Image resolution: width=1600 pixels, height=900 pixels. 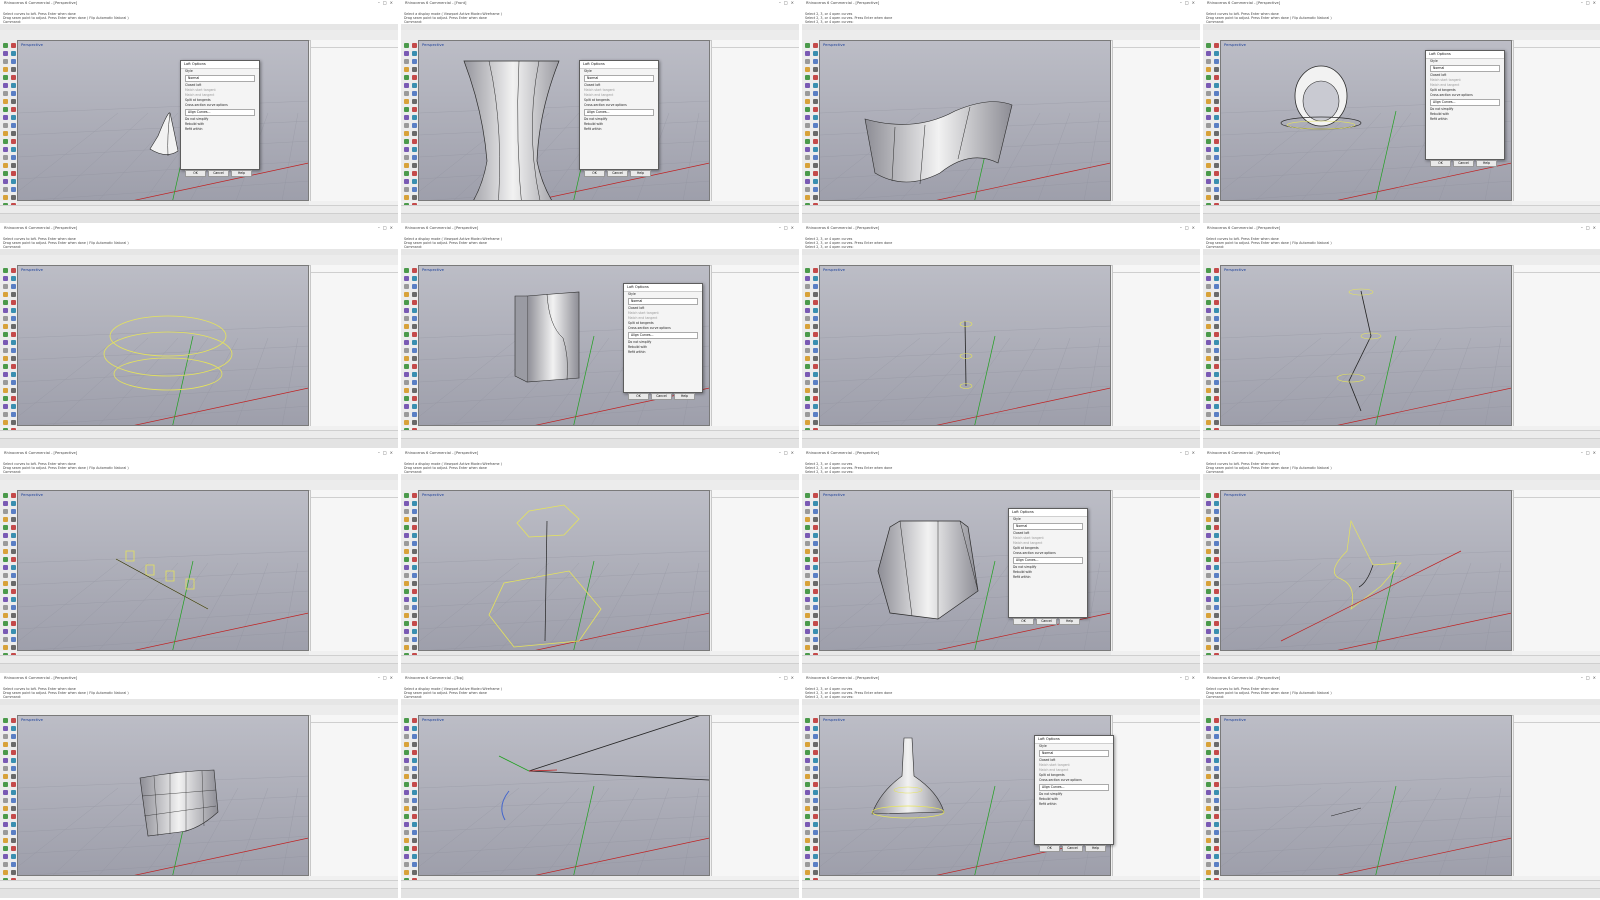 I want to click on viewport-perspective: Perspective, so click(x=1366, y=795).